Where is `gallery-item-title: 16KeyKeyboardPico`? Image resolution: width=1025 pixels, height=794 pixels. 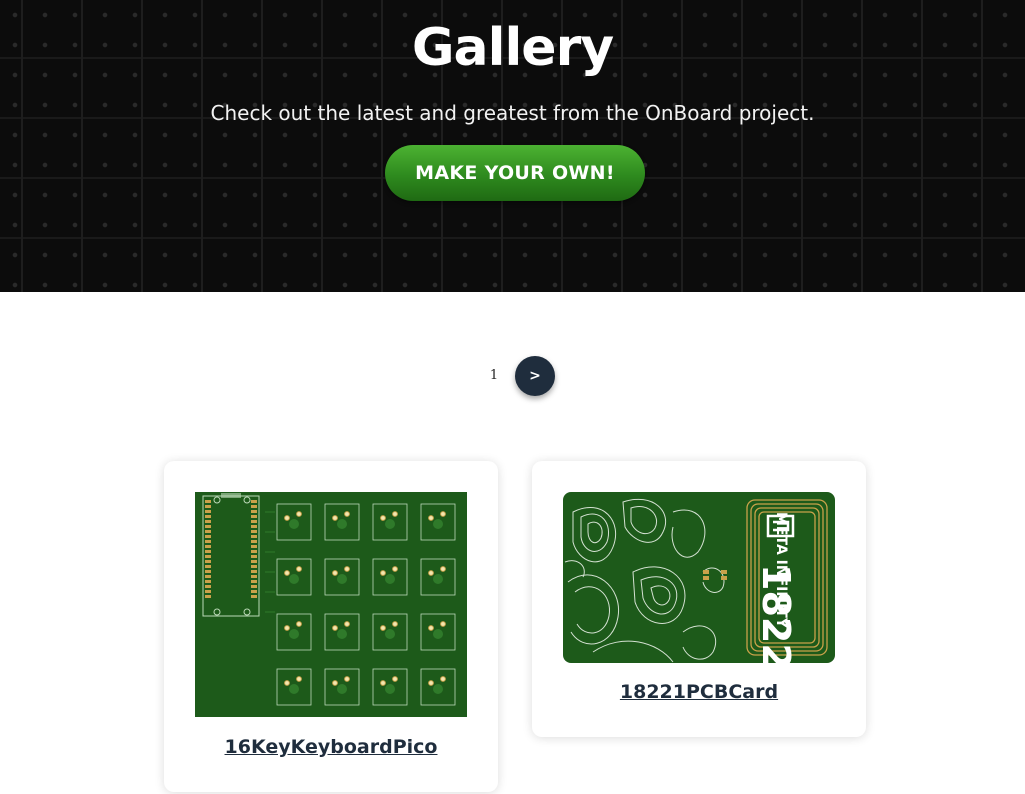
gallery-item-title: 16KeyKeyboardPico is located at coordinates (331, 747).